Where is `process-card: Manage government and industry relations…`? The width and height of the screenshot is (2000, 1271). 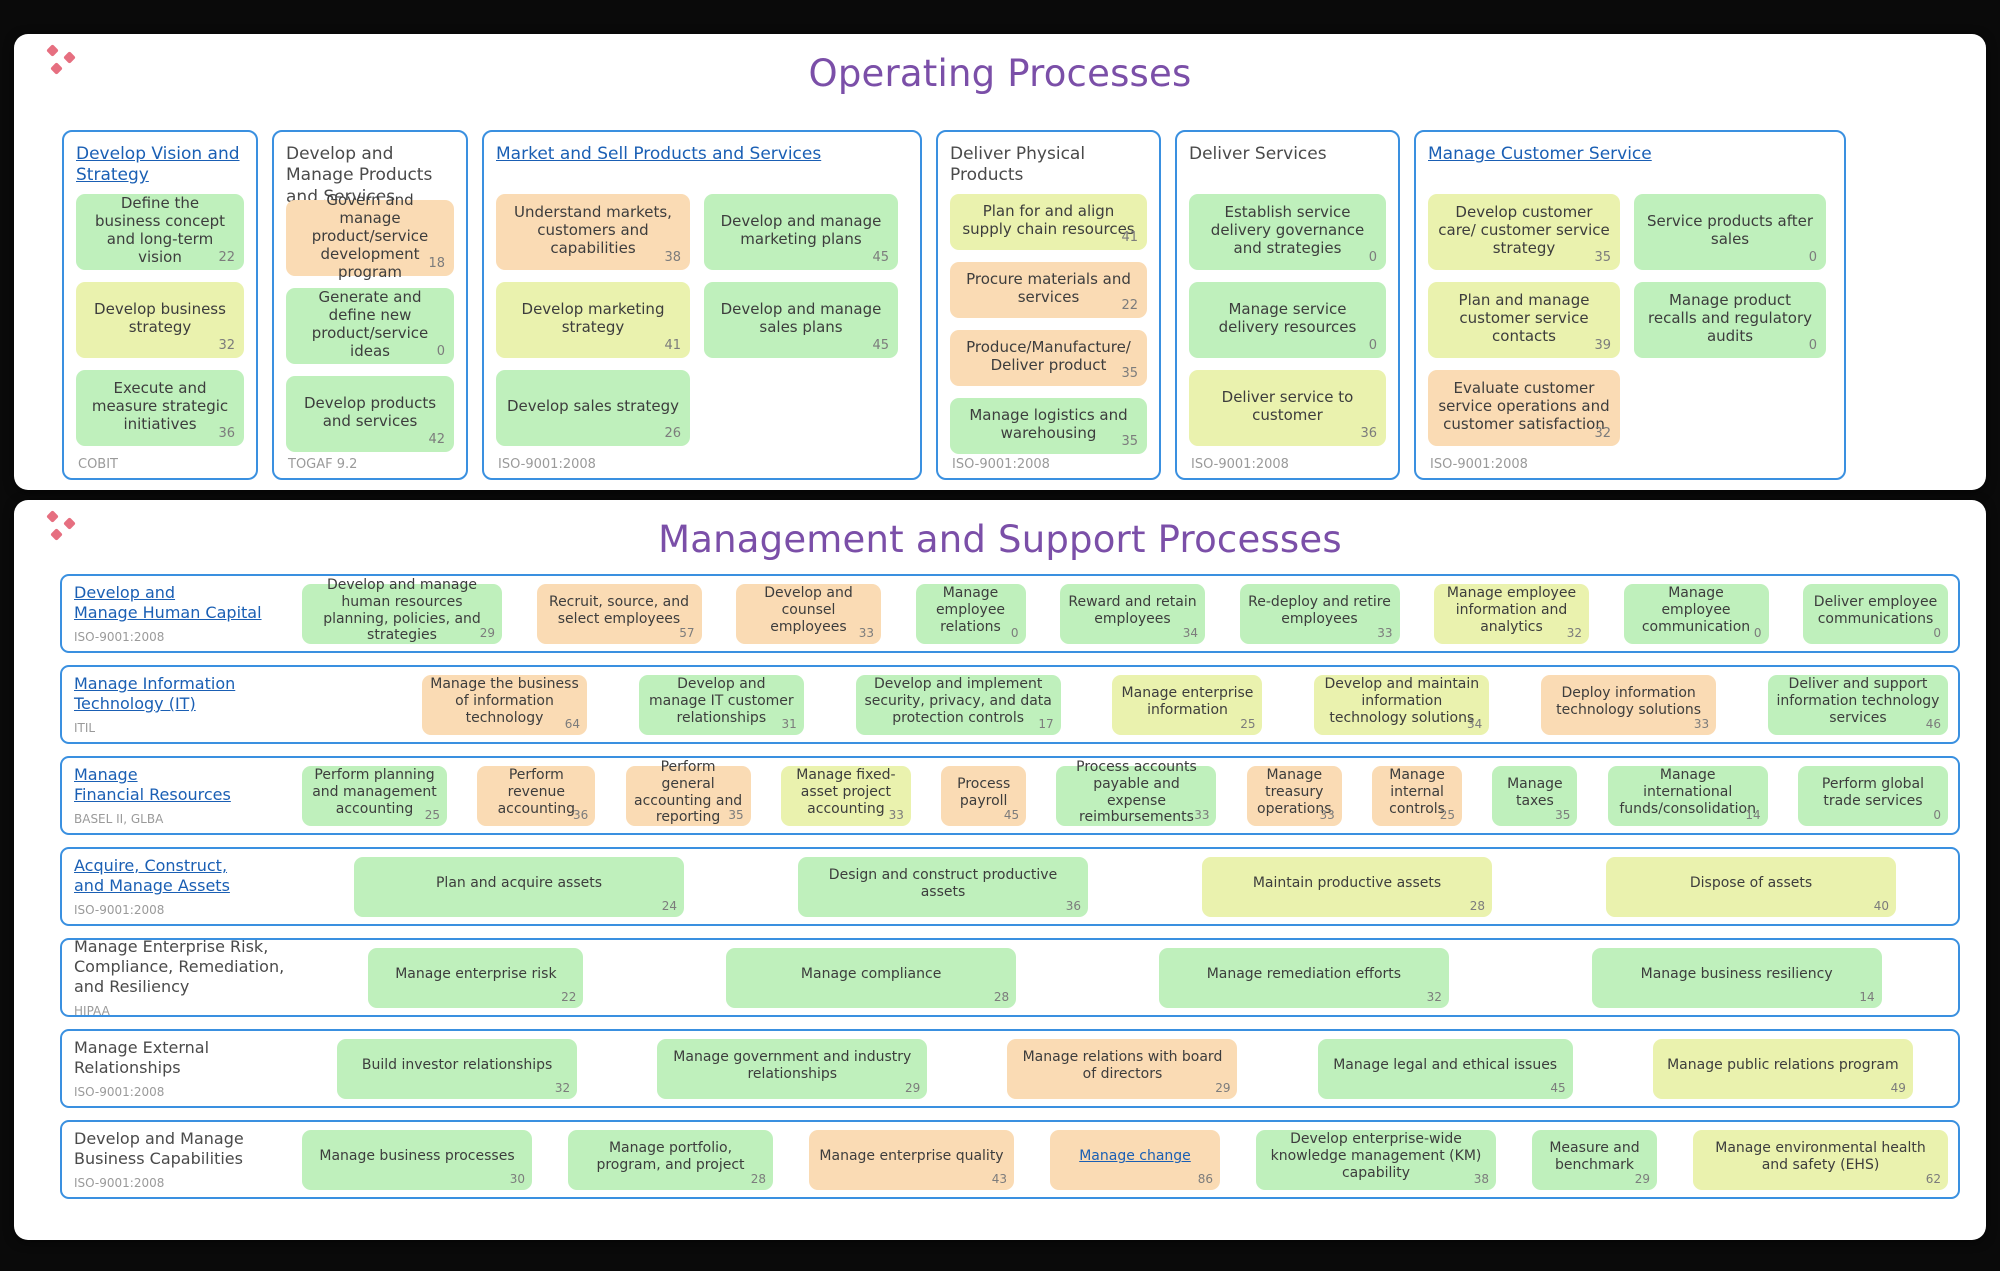 process-card: Manage government and industry relations… is located at coordinates (792, 1068).